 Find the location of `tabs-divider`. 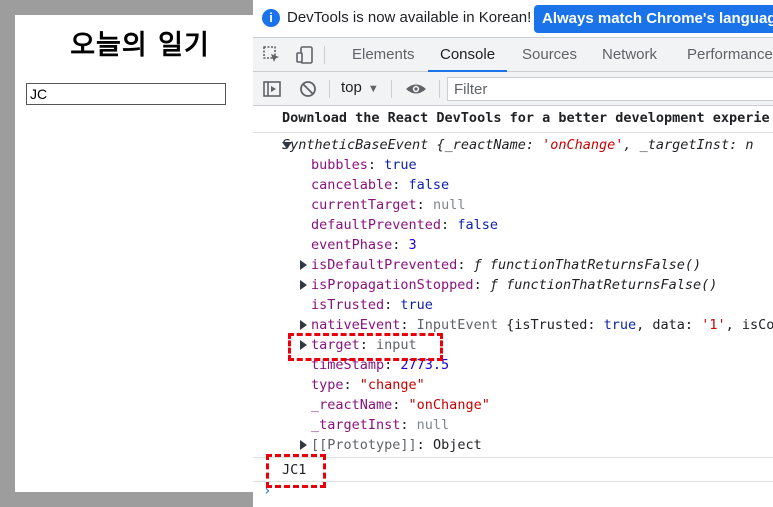

tabs-divider is located at coordinates (324, 55).